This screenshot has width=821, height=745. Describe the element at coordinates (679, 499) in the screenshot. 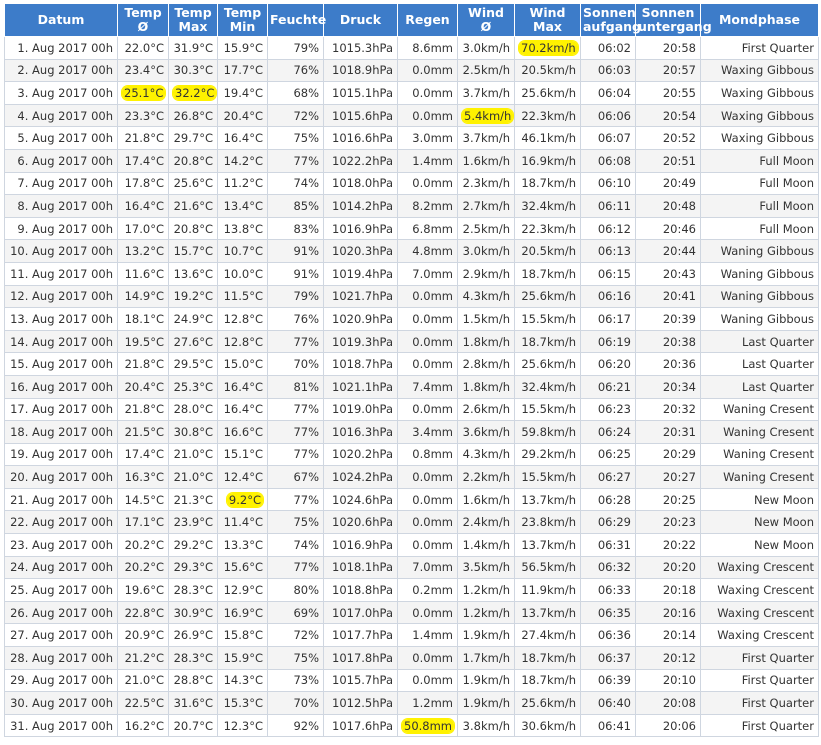

I see `cell-value: 20:25` at that location.